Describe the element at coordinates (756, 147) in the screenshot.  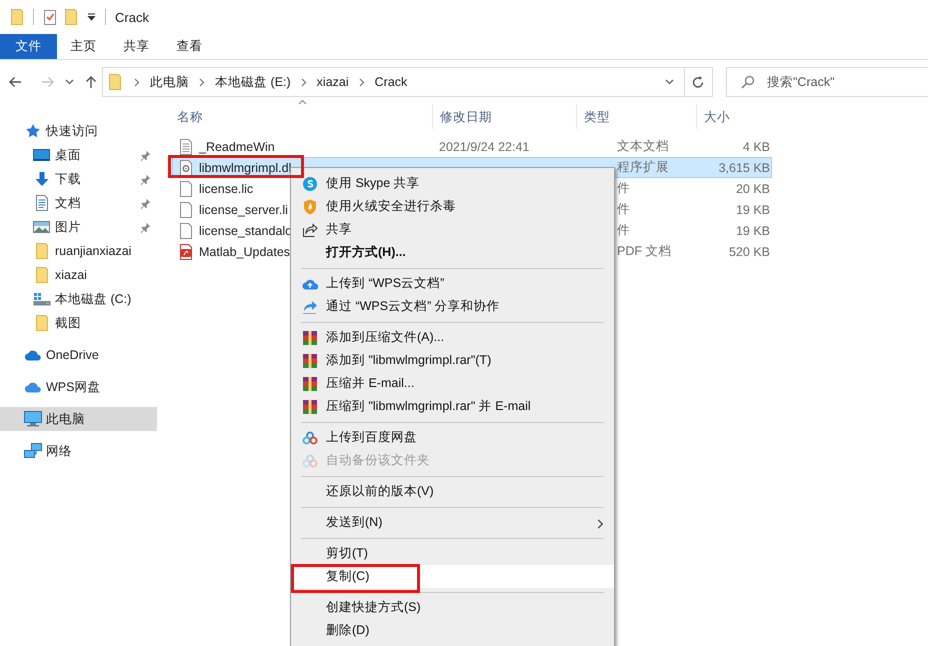
I see `file-size: 4 KB` at that location.